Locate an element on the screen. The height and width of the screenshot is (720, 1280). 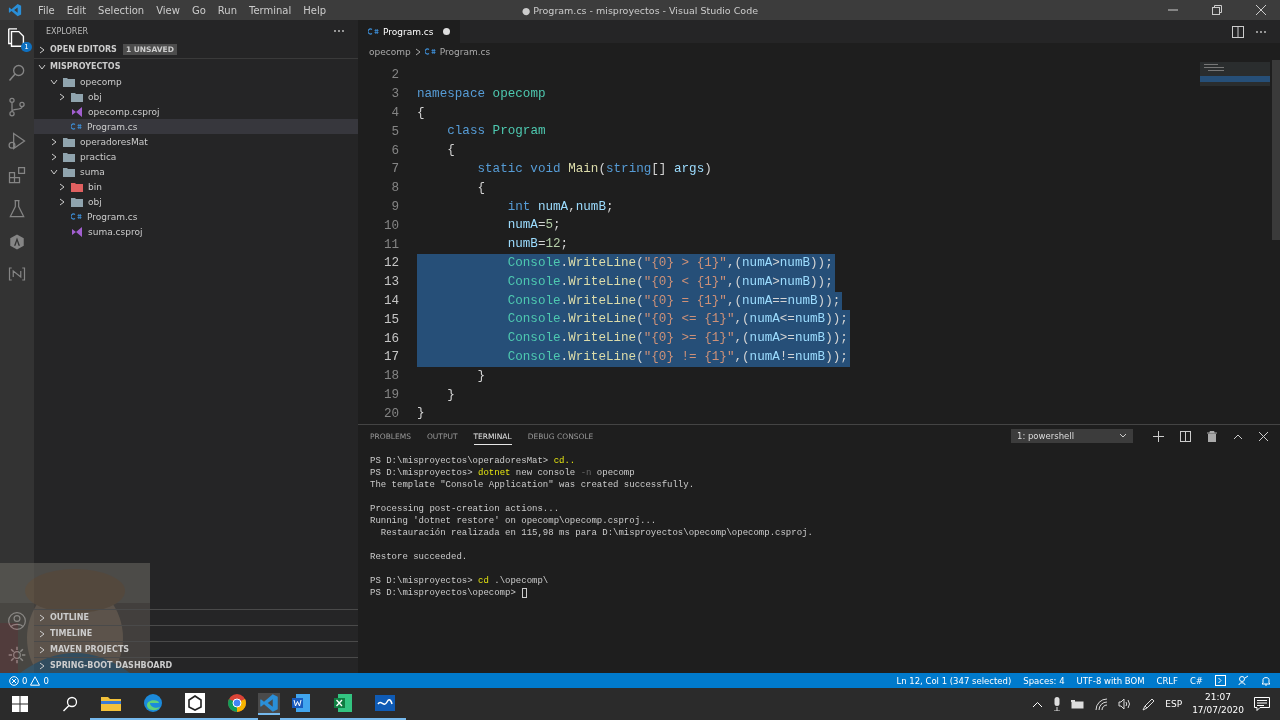
status-item: CRLF is located at coordinates (1167, 680).